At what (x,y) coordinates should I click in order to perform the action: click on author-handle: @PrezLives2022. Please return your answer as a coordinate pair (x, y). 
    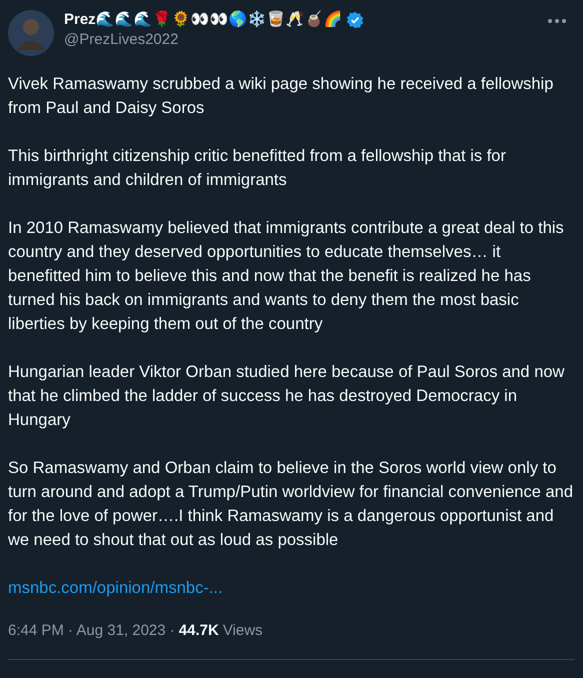
    Looking at the image, I should click on (300, 40).